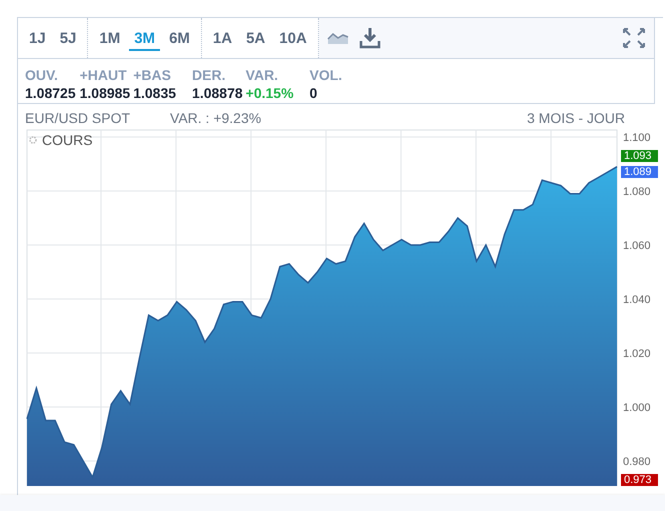  I want to click on period-tab: 1A, so click(223, 38).